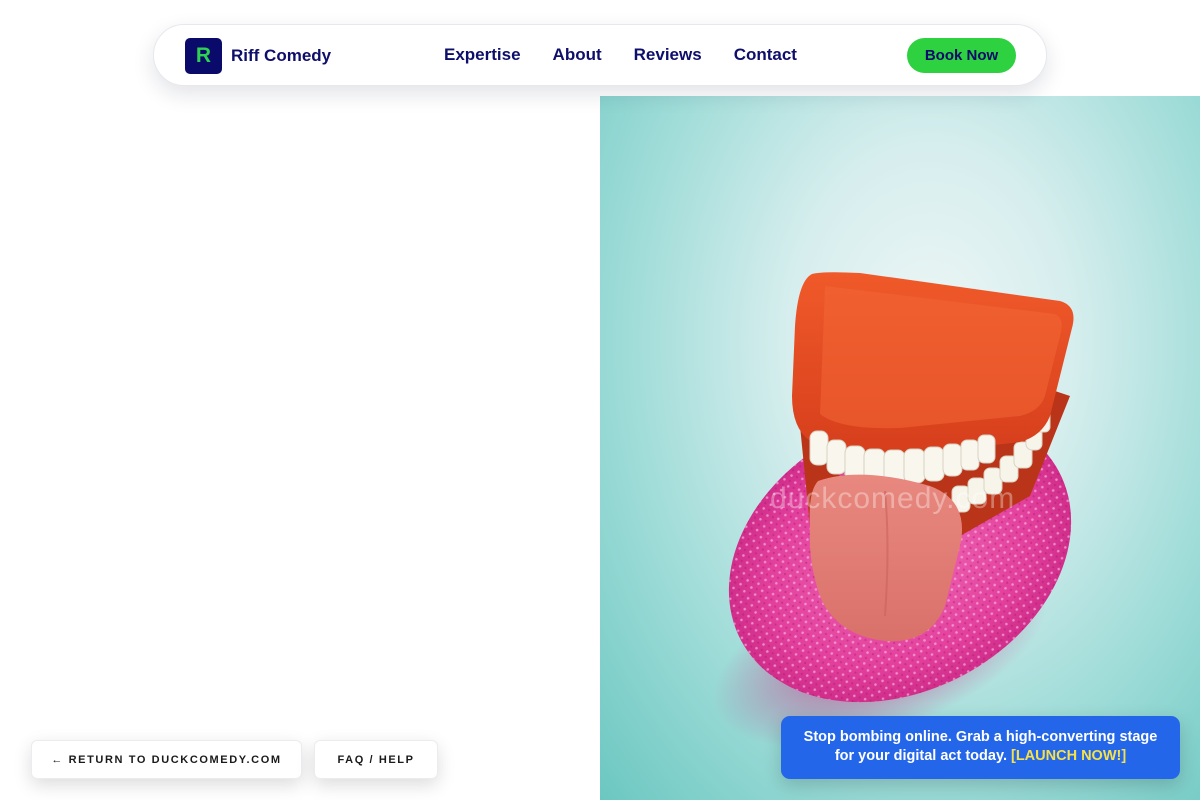 Image resolution: width=1200 pixels, height=800 pixels. Describe the element at coordinates (668, 55) in the screenshot. I see `nav-link-reviews: Reviews` at that location.